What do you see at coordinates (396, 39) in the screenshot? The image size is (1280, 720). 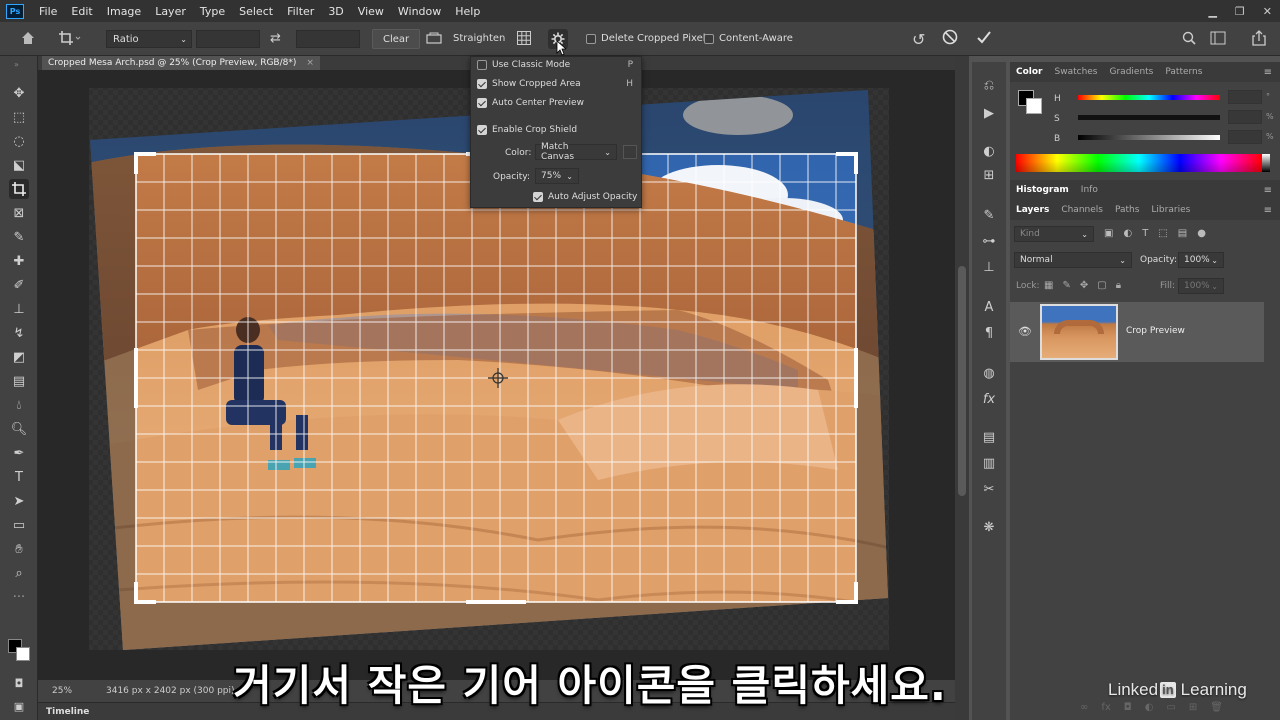 I see `clear-button: Clear` at bounding box center [396, 39].